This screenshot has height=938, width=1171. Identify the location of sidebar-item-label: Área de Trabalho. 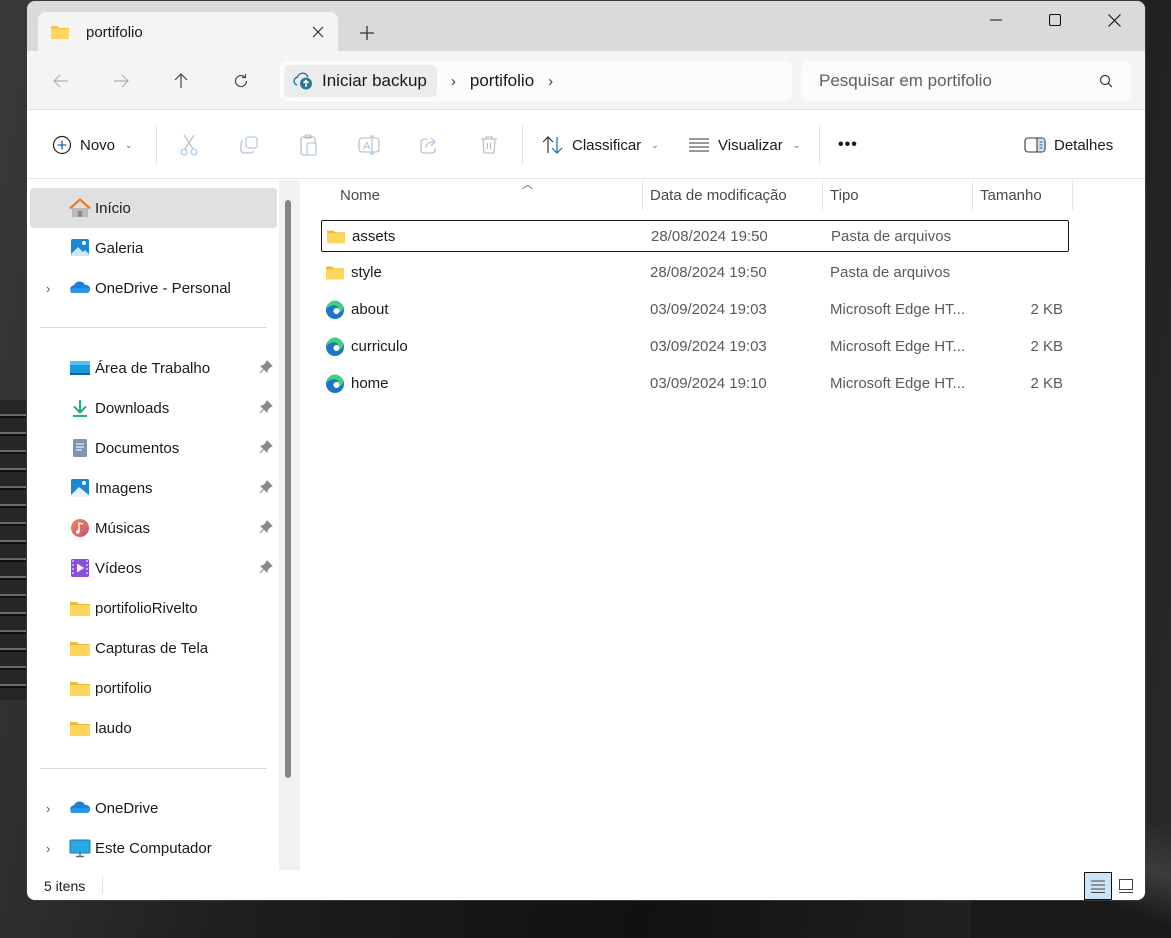
(153, 368).